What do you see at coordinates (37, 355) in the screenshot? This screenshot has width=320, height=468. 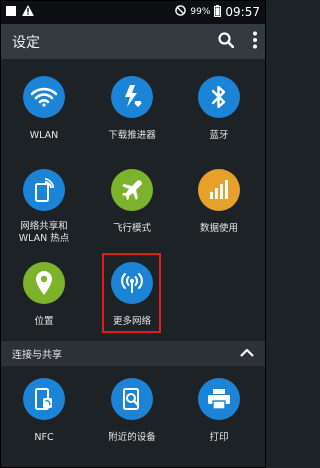 I see `section-title: 连接与共享` at bounding box center [37, 355].